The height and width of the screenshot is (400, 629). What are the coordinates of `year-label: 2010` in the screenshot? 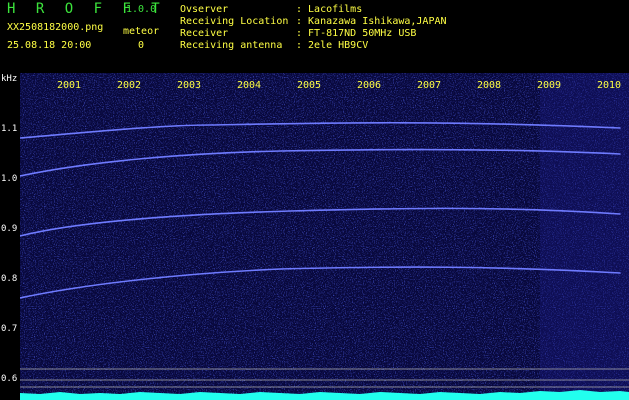 It's located at (609, 85).